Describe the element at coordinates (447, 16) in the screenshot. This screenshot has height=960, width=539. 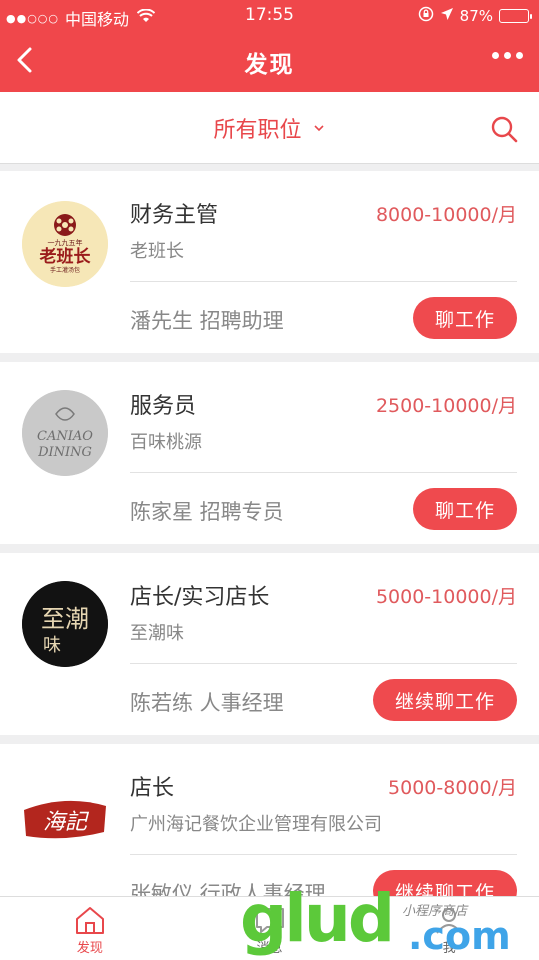
I see `location-icon` at that location.